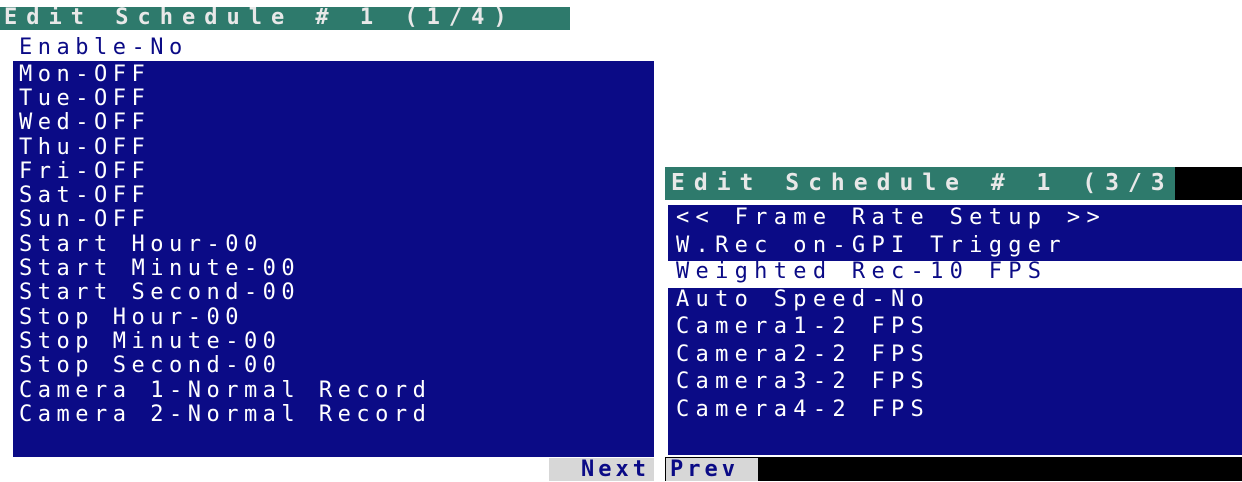 This screenshot has width=1242, height=482. I want to click on menu-item-camera-2: Camera 2-Normal Record, so click(333, 416).